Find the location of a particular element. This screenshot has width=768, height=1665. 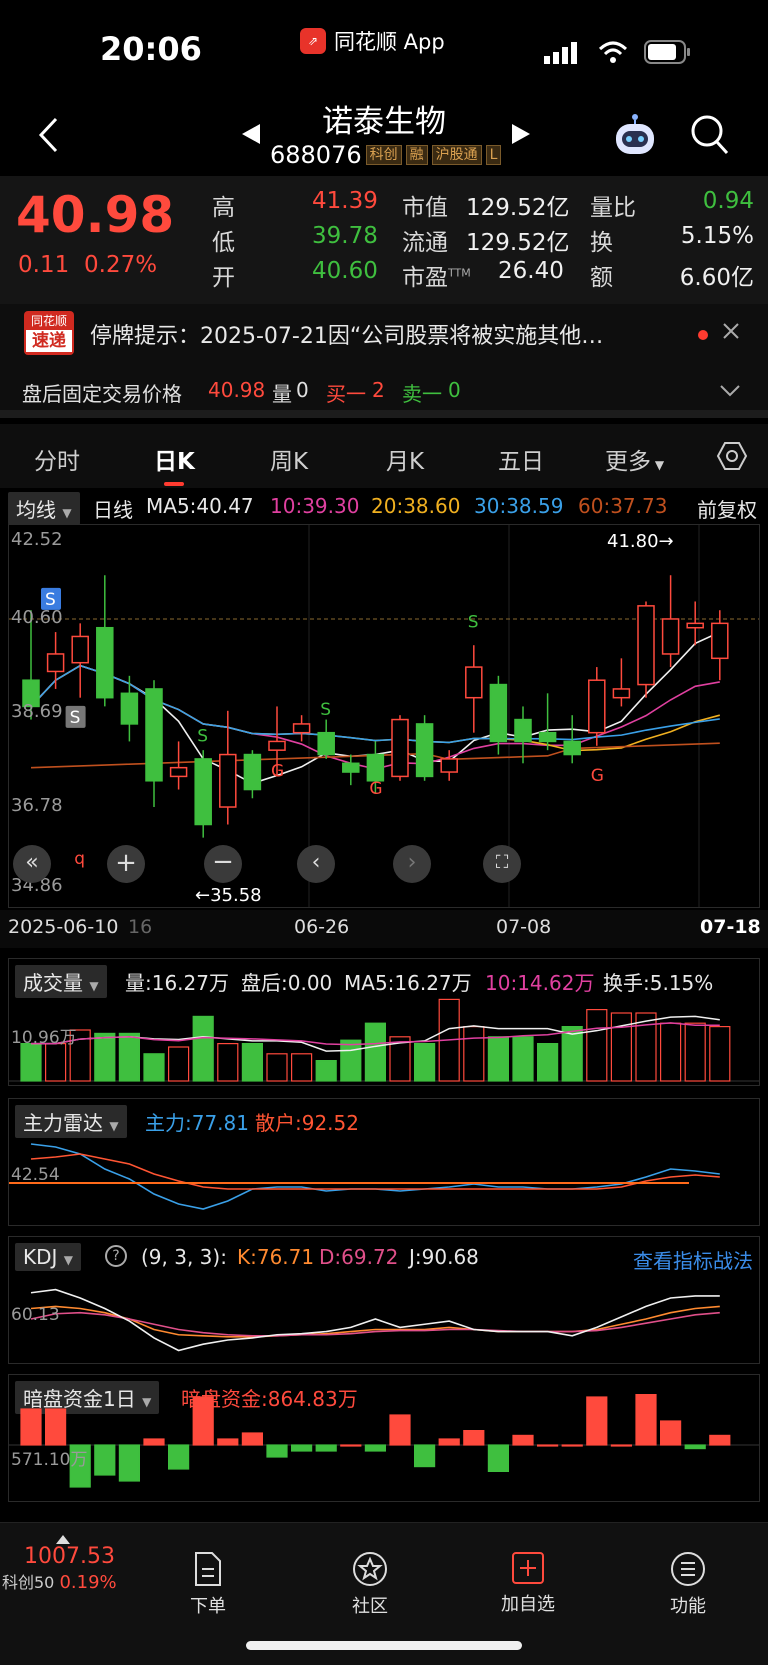

tab-weekly: 周K is located at coordinates (289, 459).